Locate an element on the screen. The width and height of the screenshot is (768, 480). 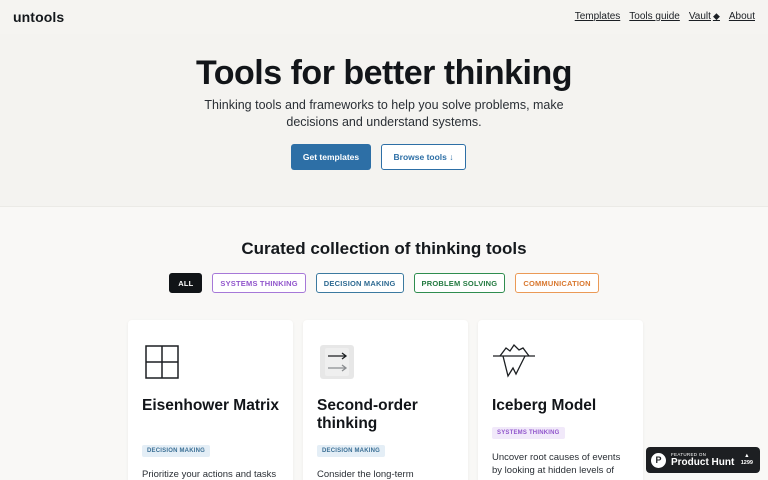
collection-title: Curated collection of thinking tools is located at coordinates (384, 248).